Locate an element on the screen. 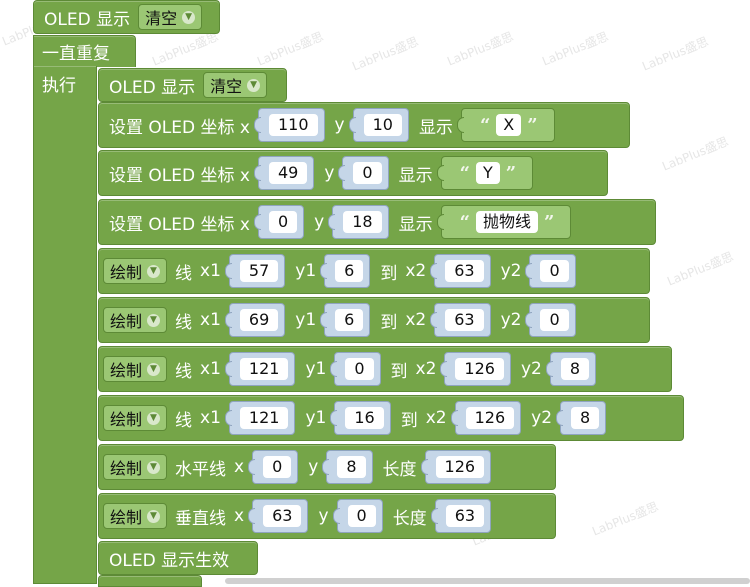  y1-number-slot: 0 is located at coordinates (355, 369).